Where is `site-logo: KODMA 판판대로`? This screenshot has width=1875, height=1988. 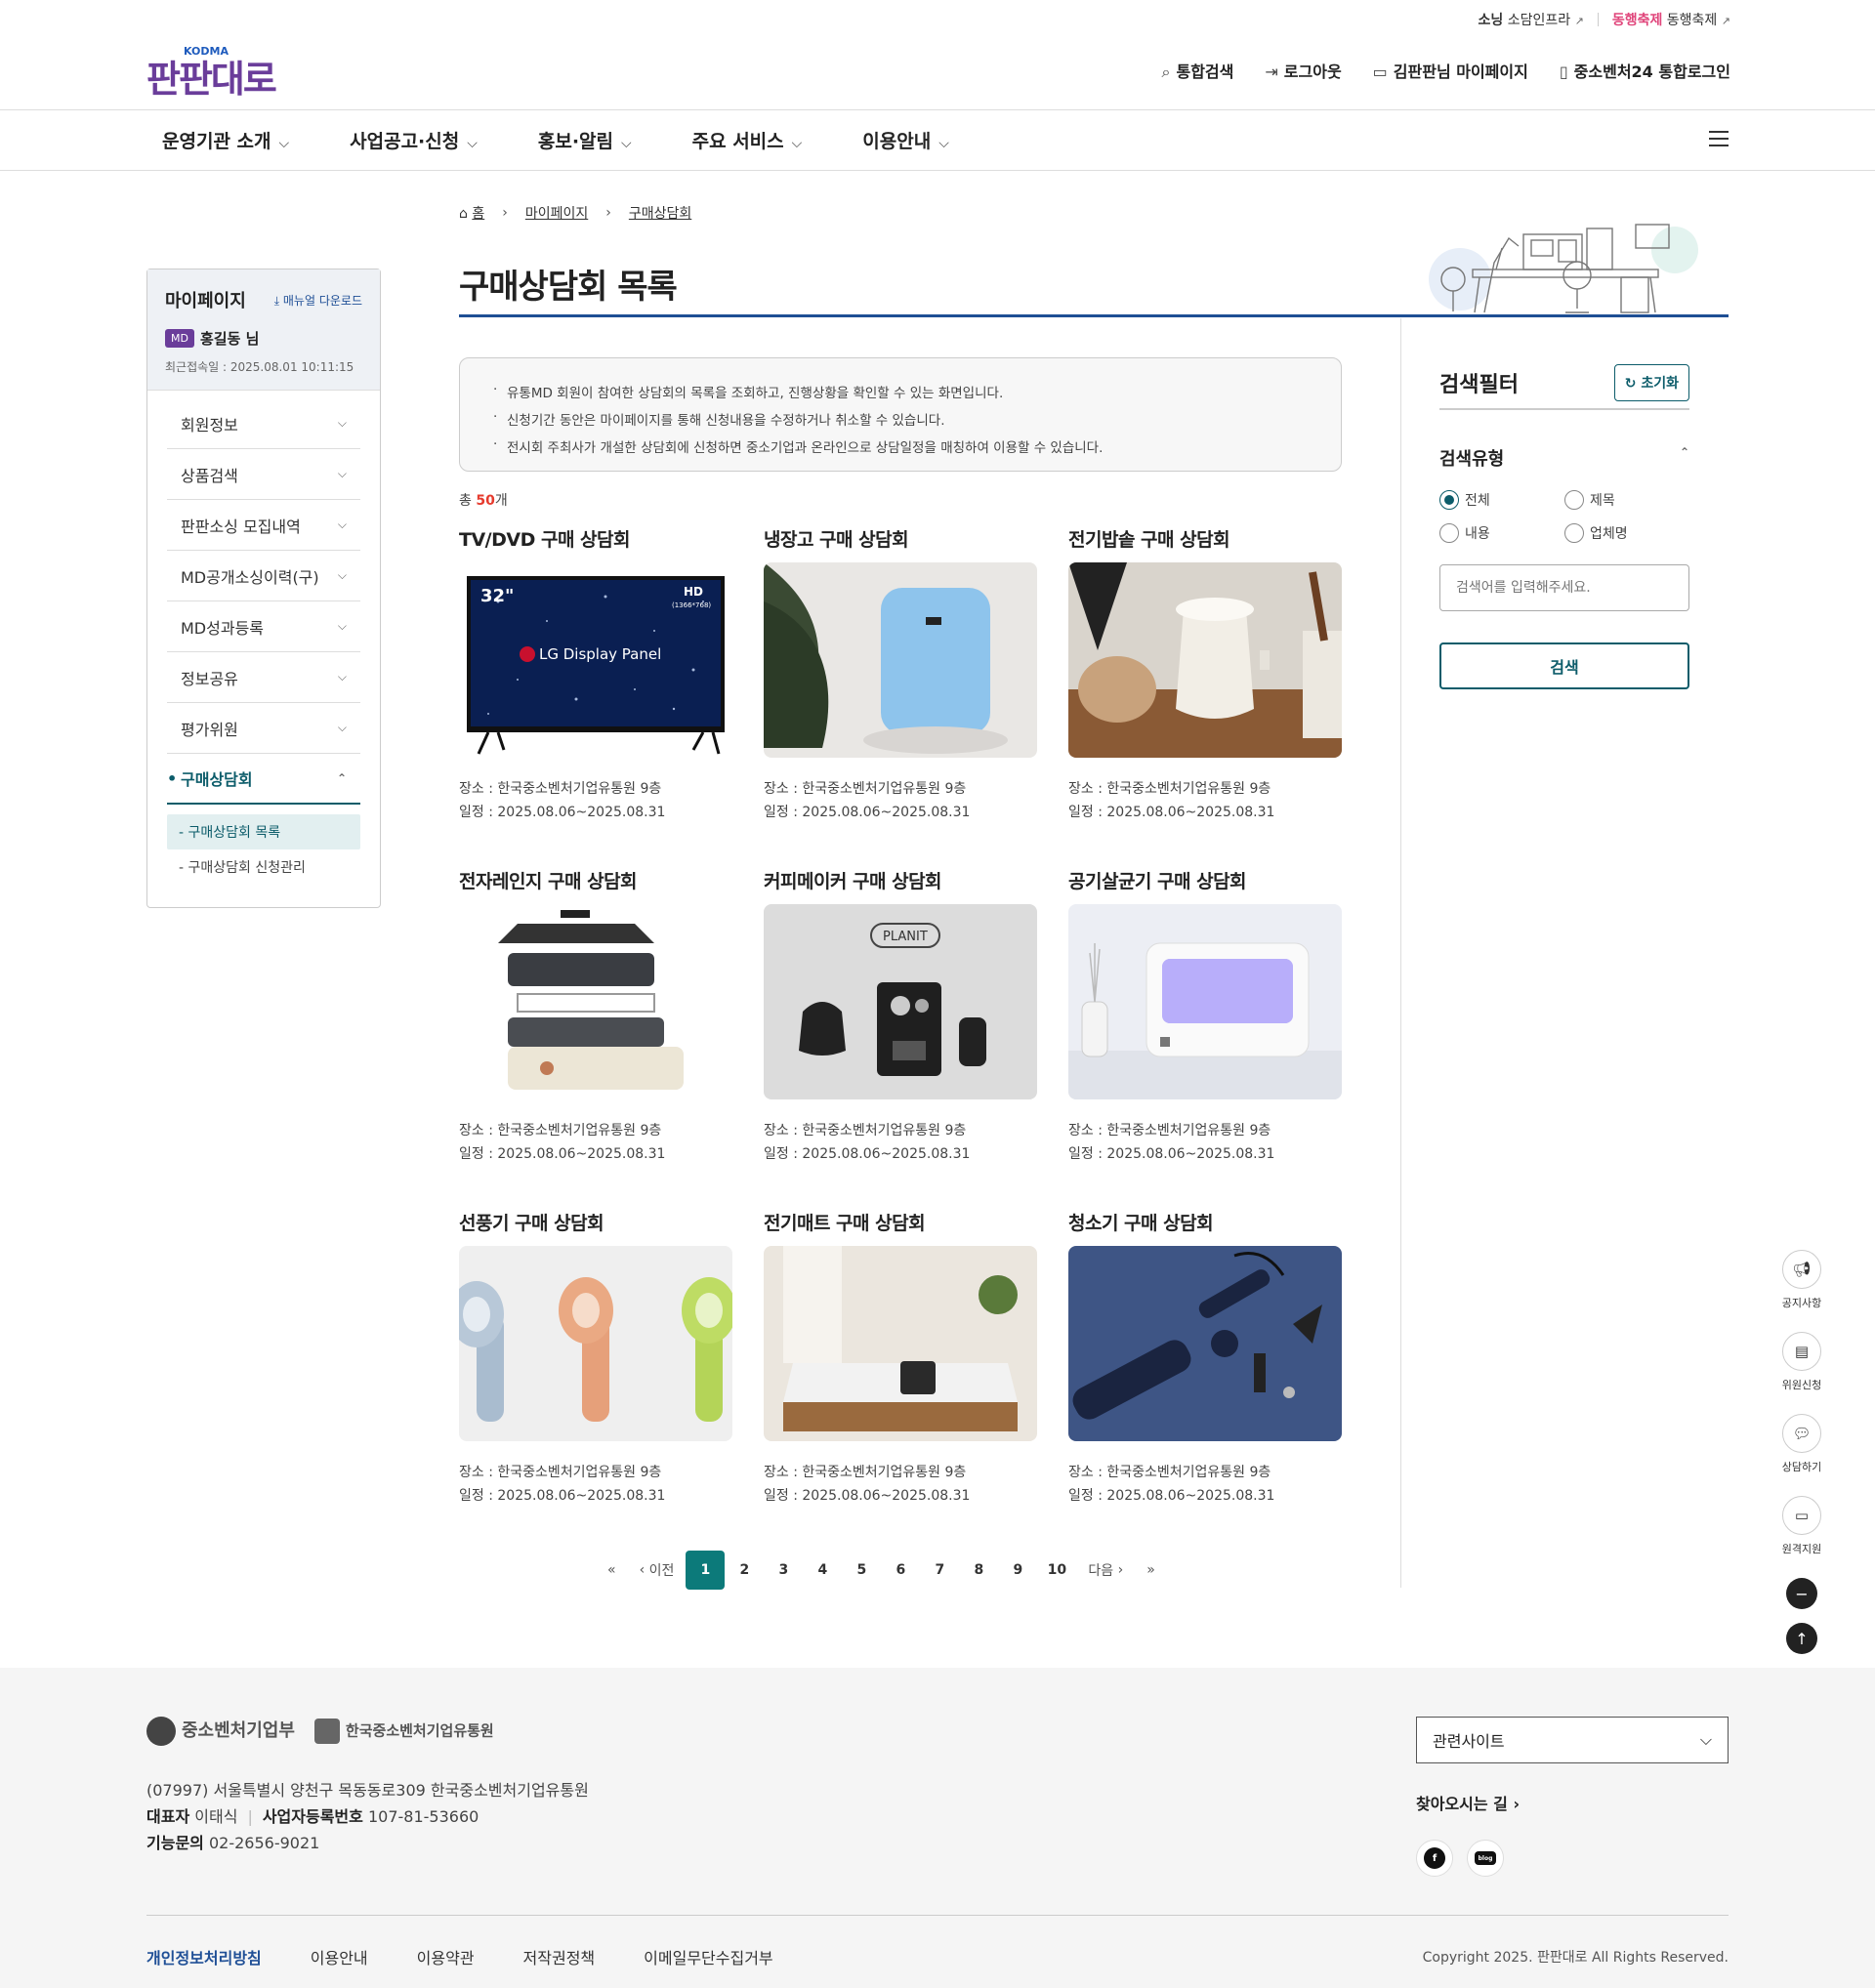 site-logo: KODMA 판판대로 is located at coordinates (211, 74).